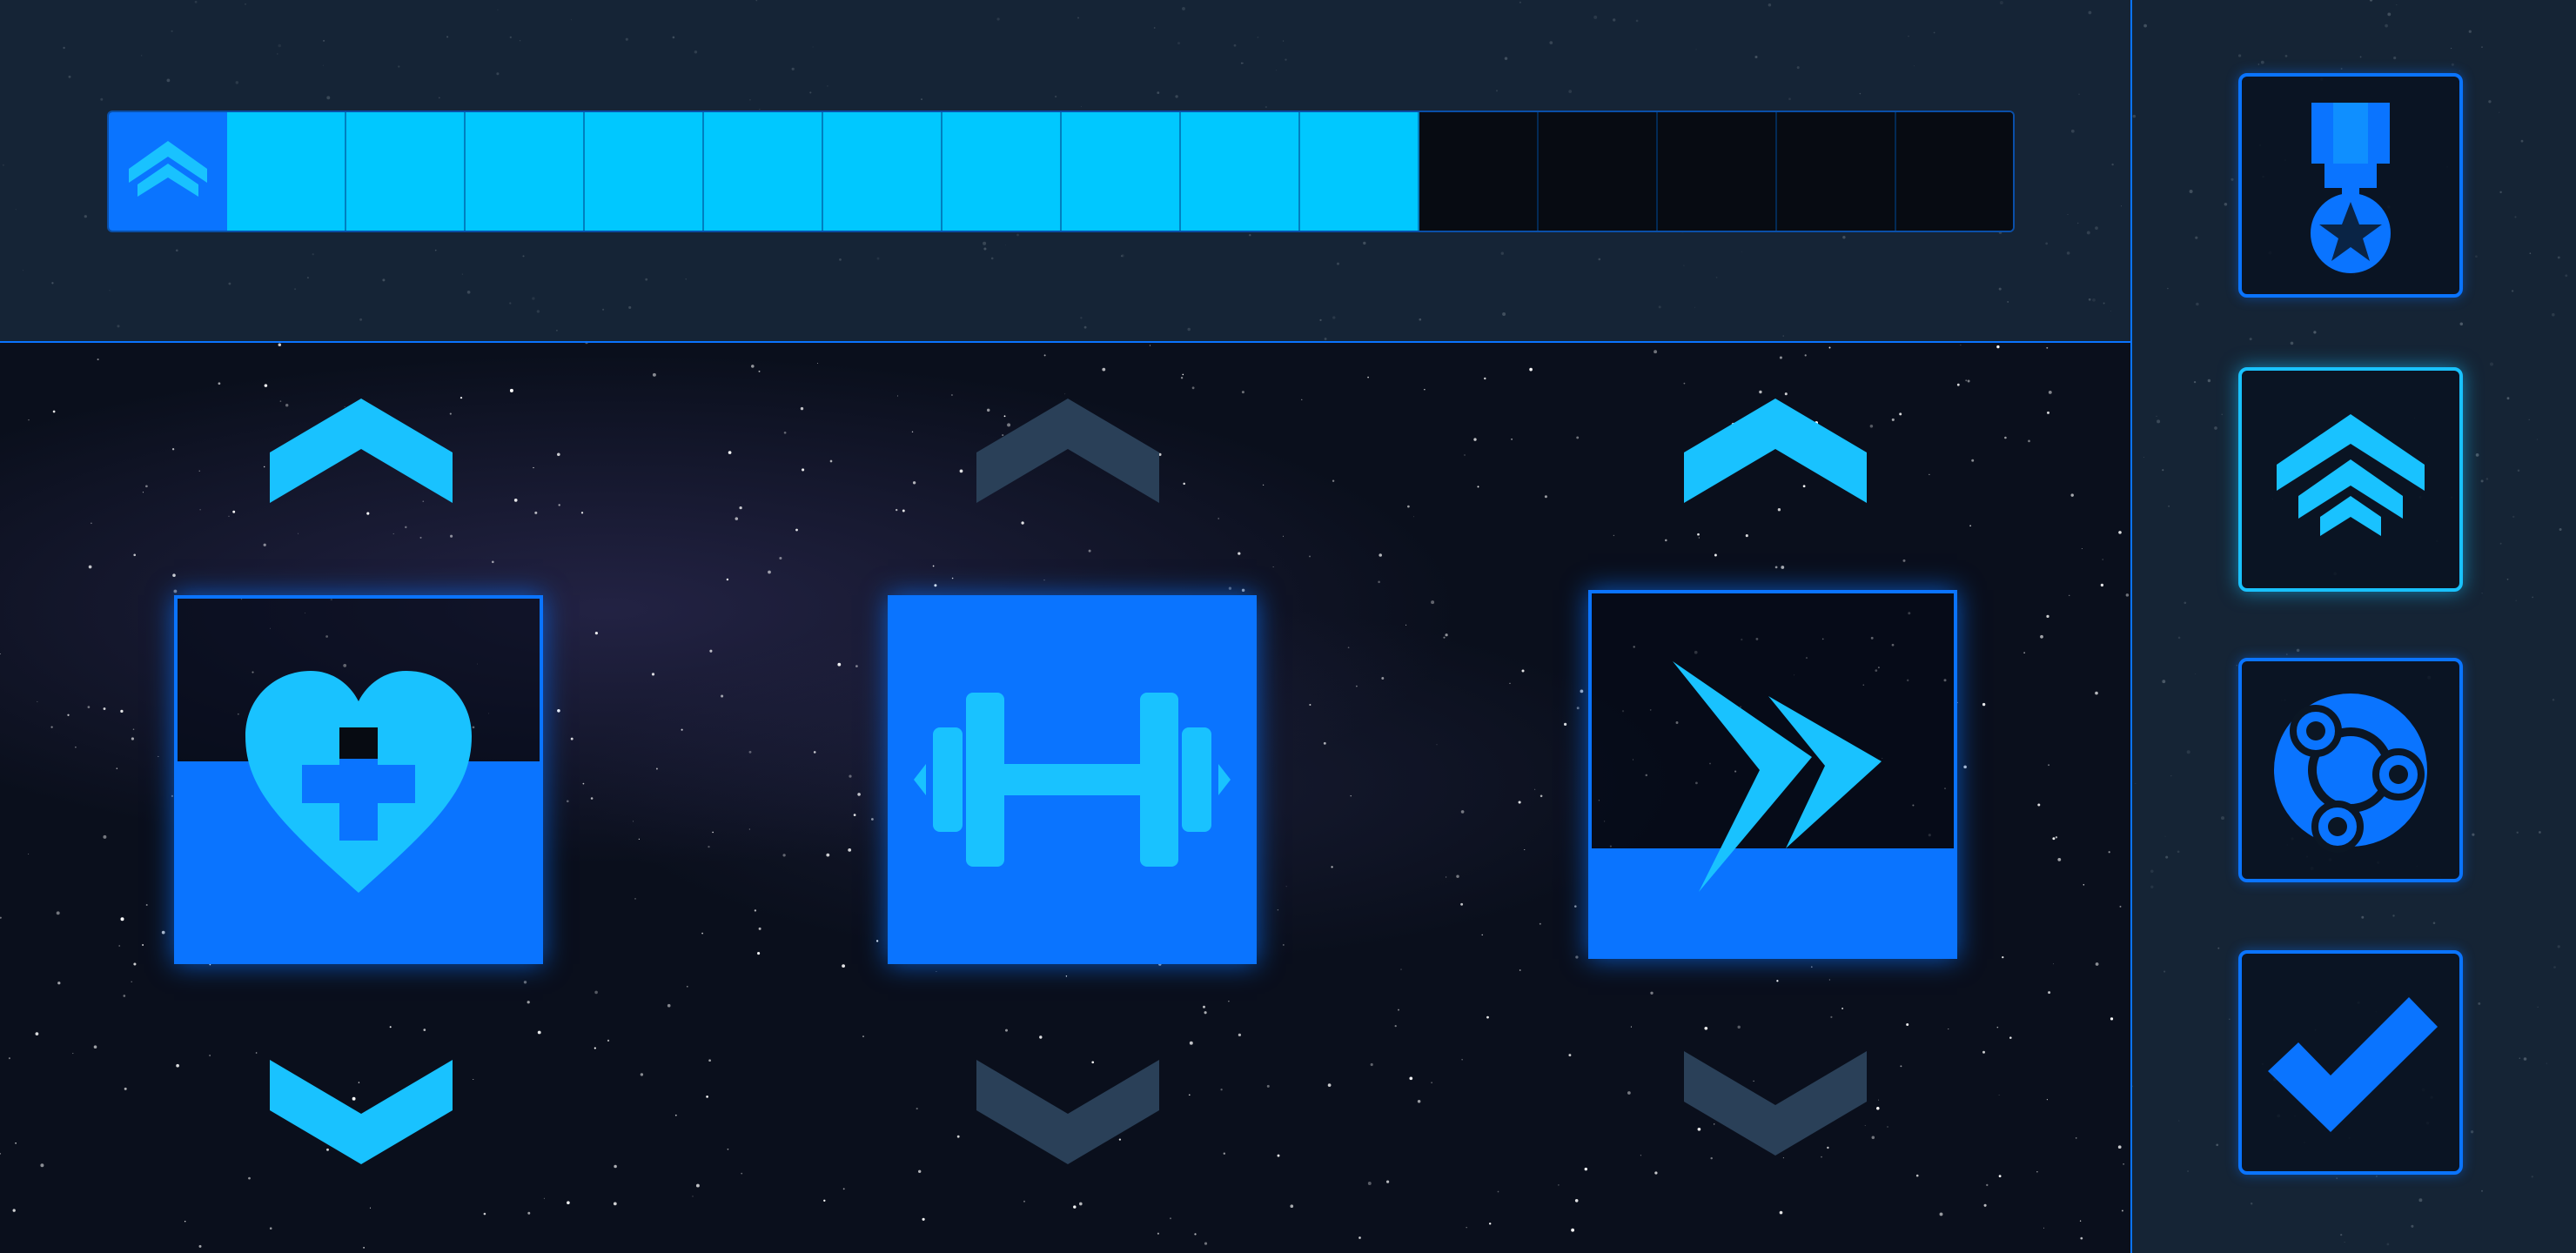  What do you see at coordinates (2351, 475) in the screenshot?
I see `rank-up-icon` at bounding box center [2351, 475].